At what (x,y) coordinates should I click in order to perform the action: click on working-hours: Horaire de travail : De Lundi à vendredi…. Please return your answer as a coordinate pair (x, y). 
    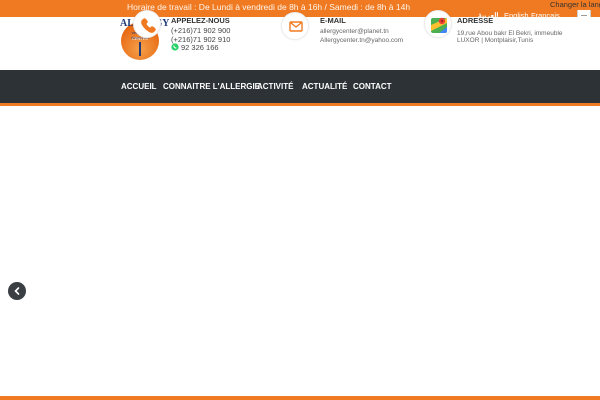
    Looking at the image, I should click on (269, 7).